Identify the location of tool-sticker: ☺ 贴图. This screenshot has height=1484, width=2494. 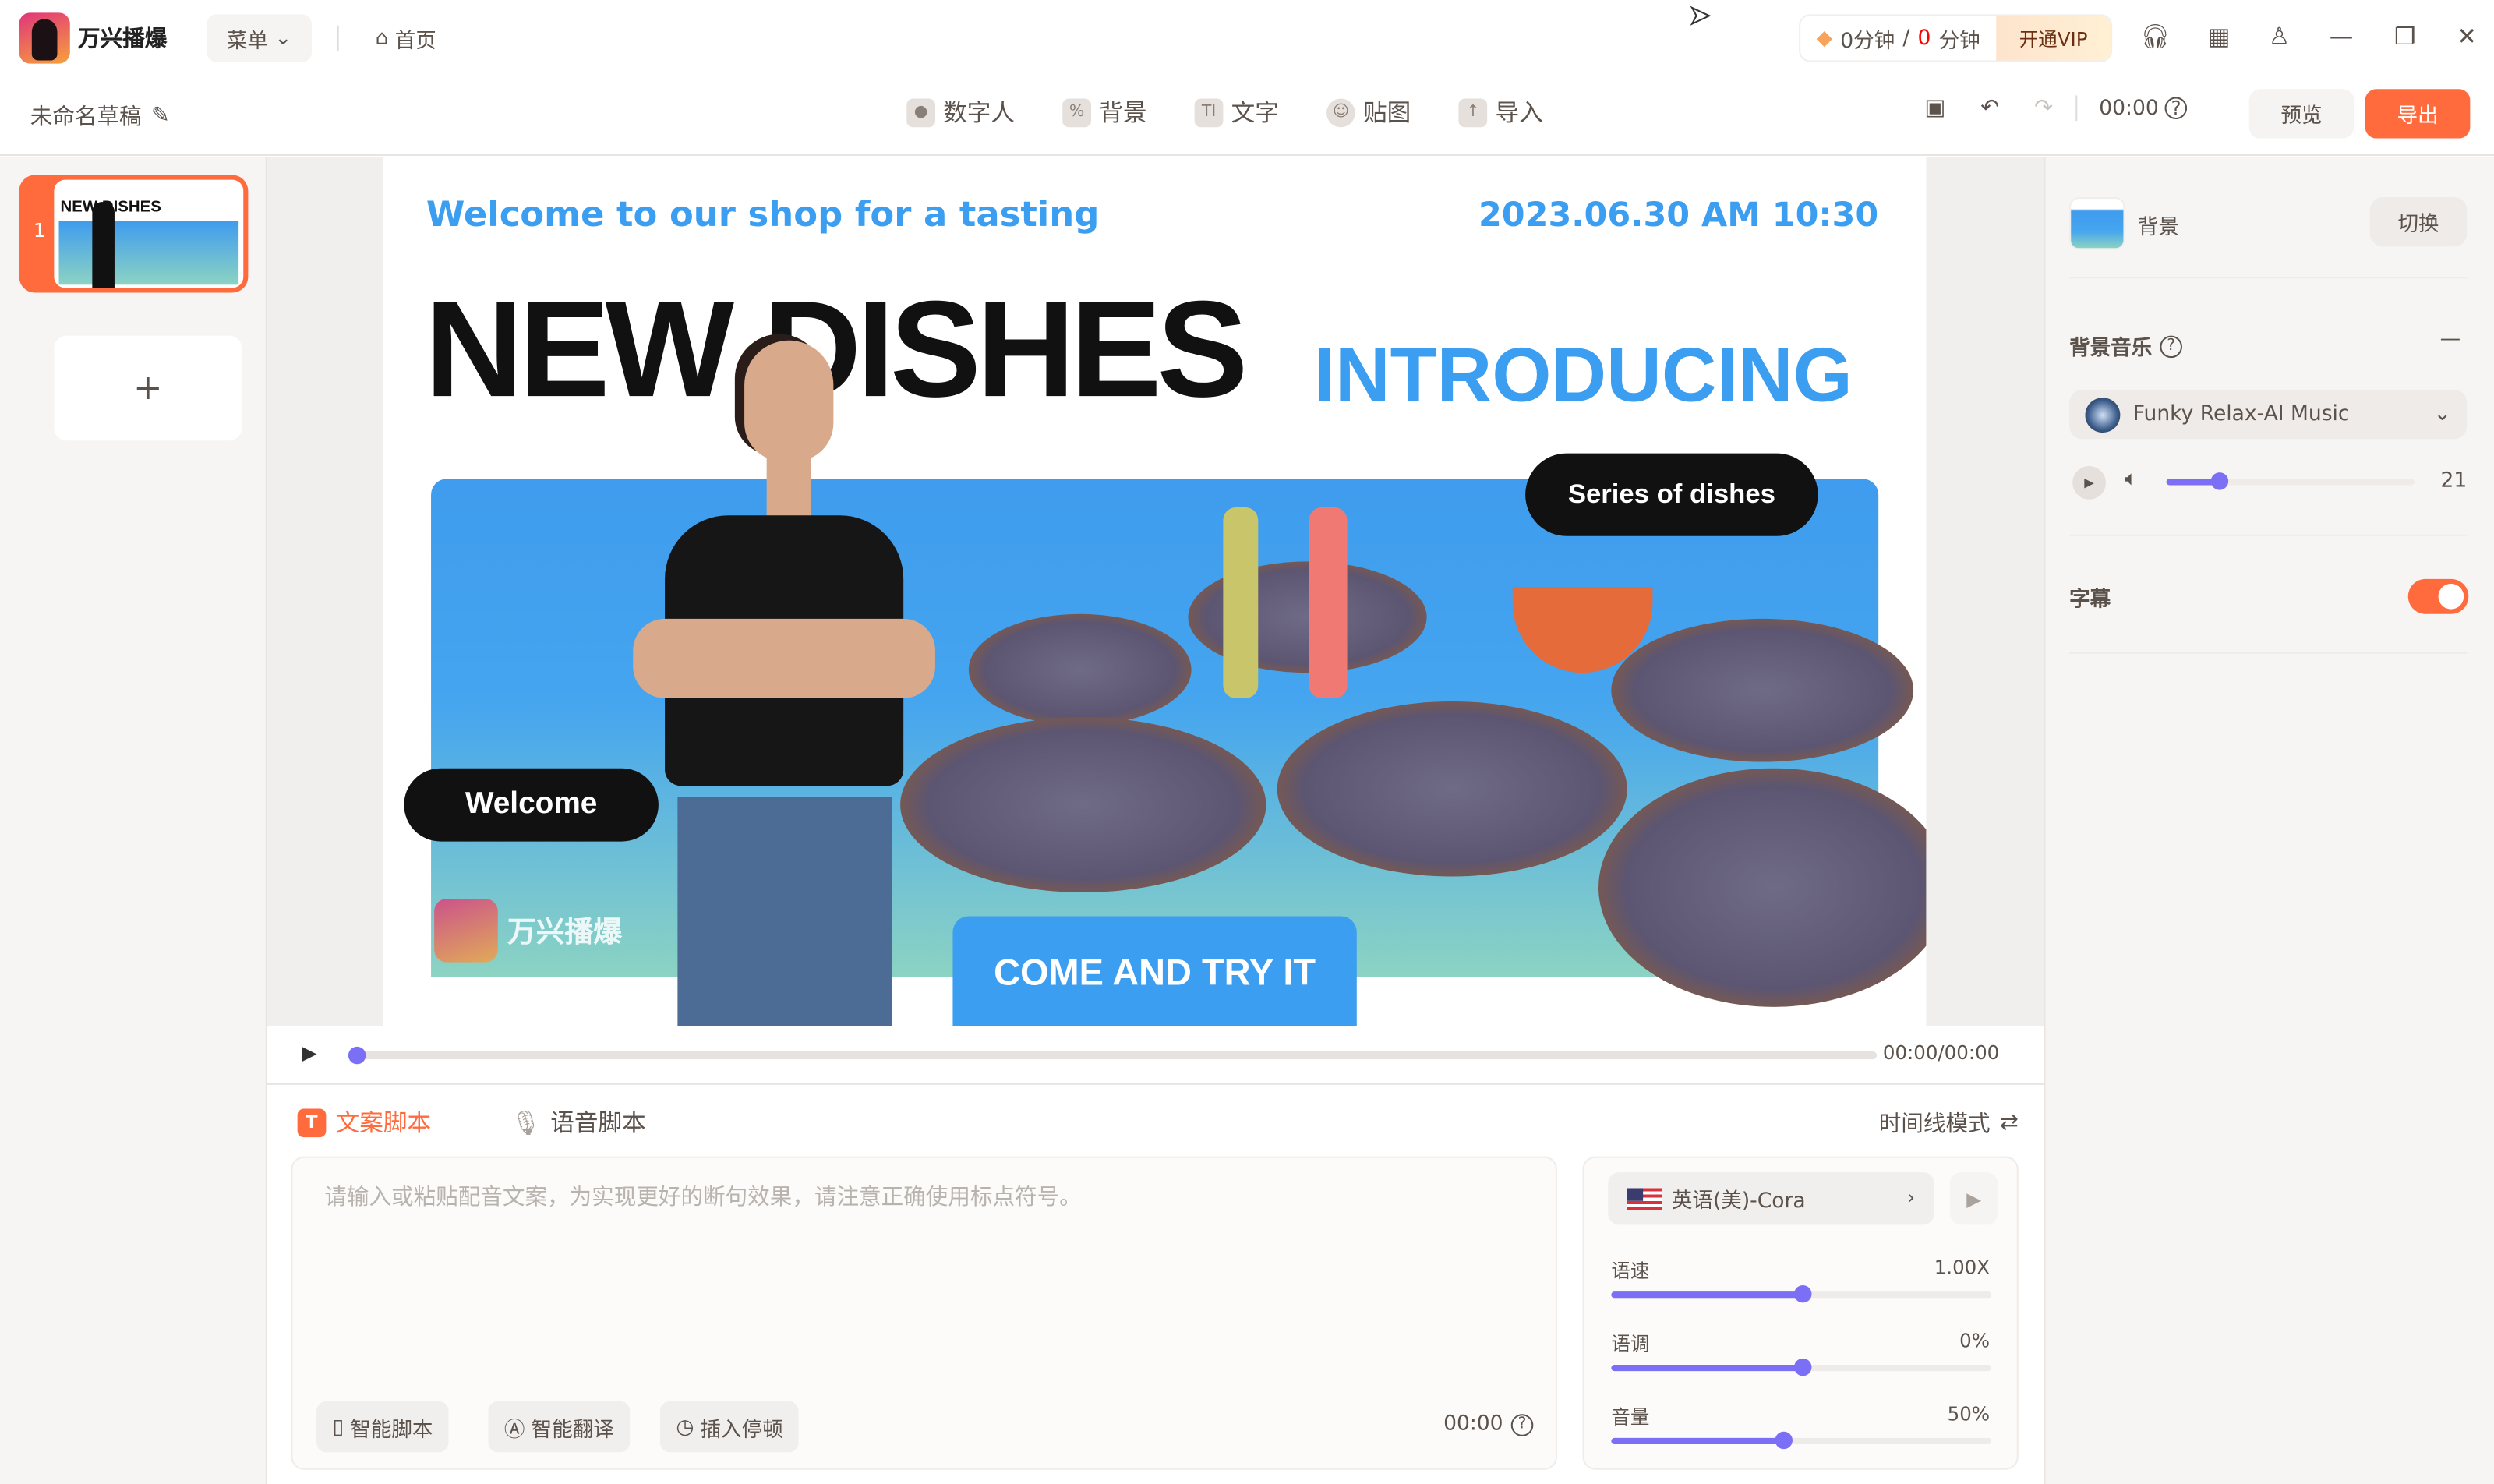
(1369, 112).